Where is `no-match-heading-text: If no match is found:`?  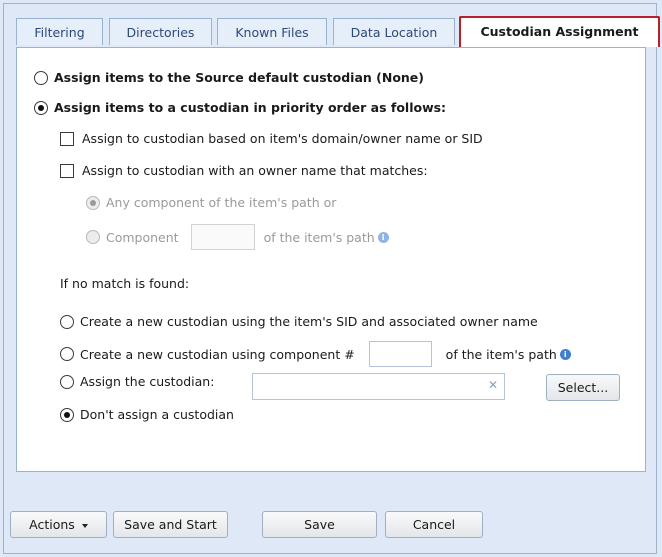
no-match-heading-text: If no match is found: is located at coordinates (125, 283).